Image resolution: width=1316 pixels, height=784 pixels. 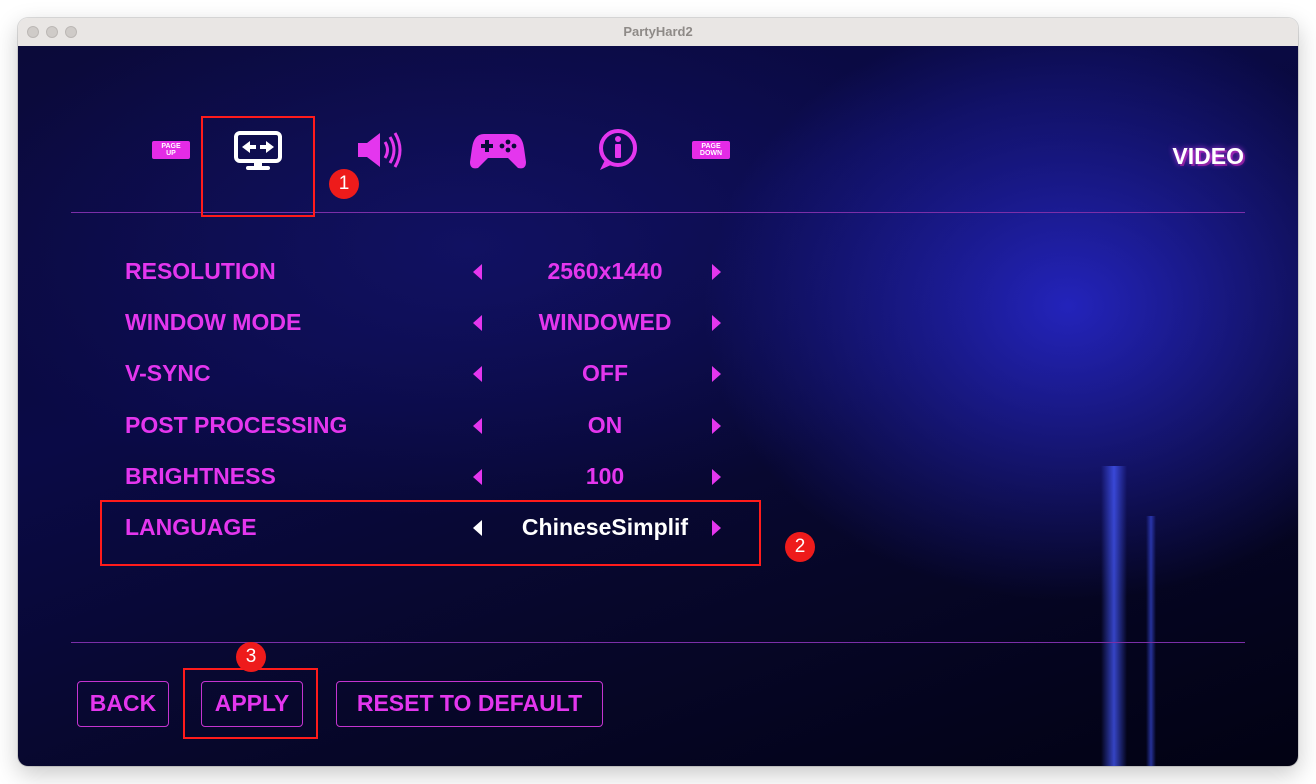 What do you see at coordinates (435, 476) in the screenshot?
I see `setting-row-brightness: BRIGHTNESS 100` at bounding box center [435, 476].